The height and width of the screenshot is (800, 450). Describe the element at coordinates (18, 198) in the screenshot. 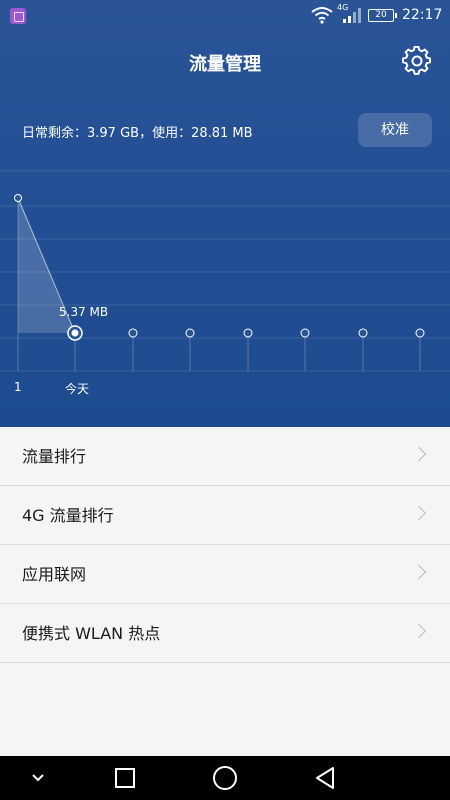

I see `chart-point-first` at that location.